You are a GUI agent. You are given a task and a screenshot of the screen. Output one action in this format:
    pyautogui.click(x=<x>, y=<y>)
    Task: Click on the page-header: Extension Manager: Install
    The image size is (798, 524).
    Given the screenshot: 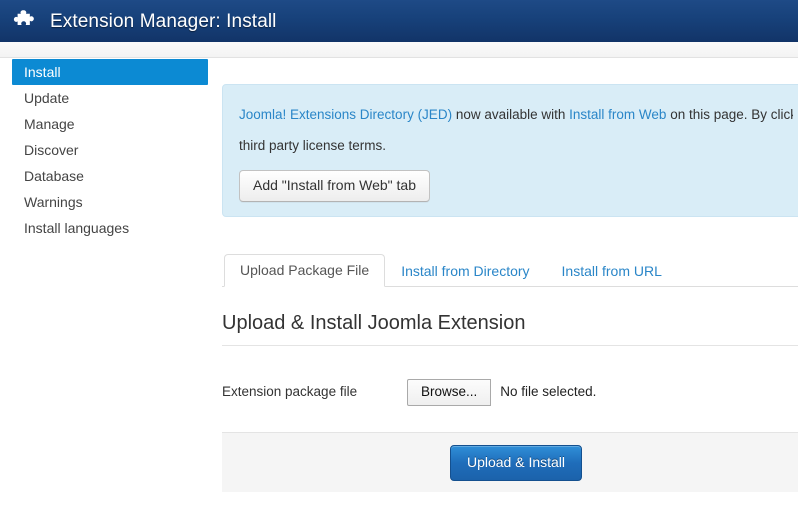 What is the action you would take?
    pyautogui.click(x=399, y=21)
    